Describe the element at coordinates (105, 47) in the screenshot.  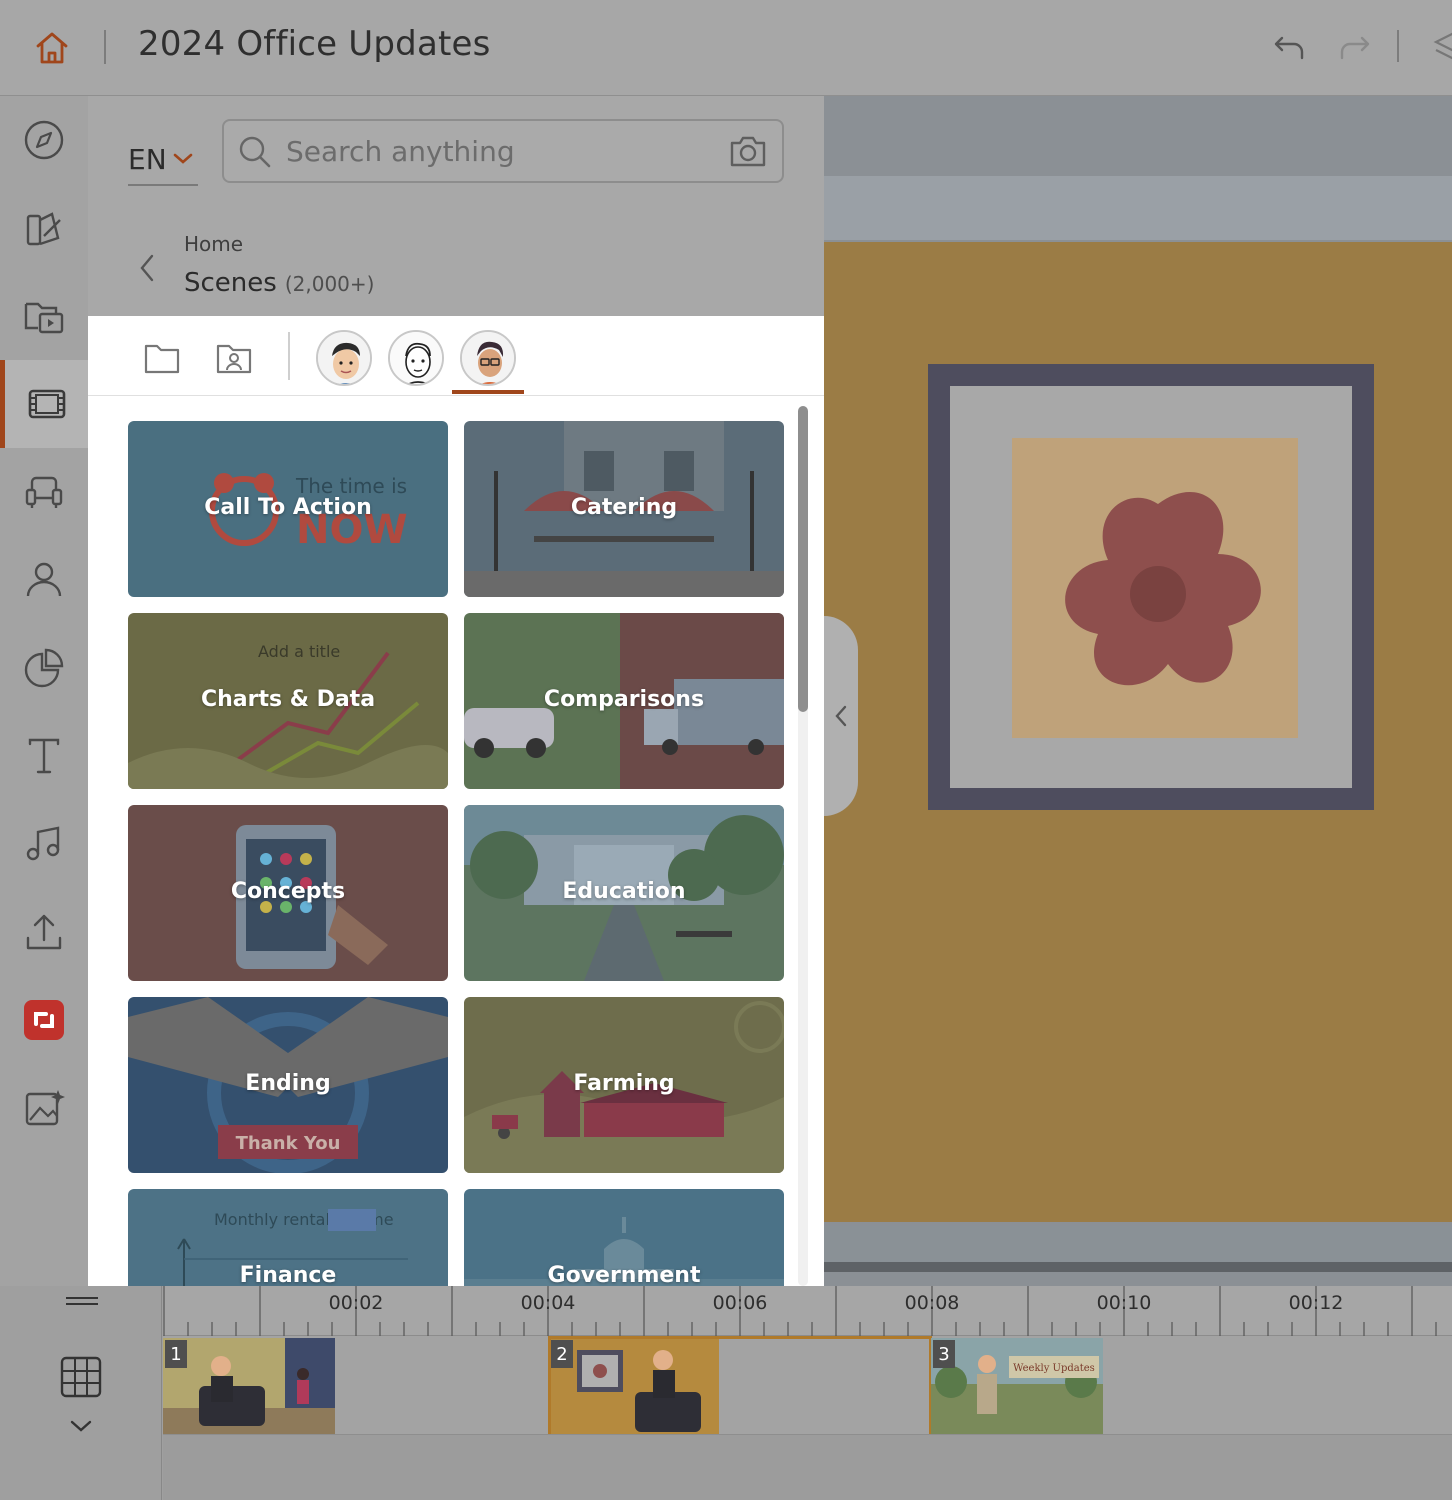
I see `title-divider` at that location.